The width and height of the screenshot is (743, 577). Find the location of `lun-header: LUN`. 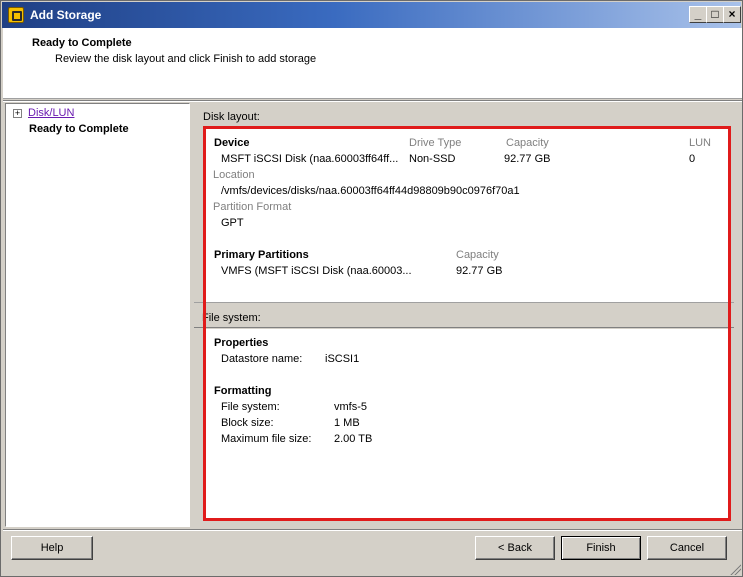

lun-header: LUN is located at coordinates (700, 143).